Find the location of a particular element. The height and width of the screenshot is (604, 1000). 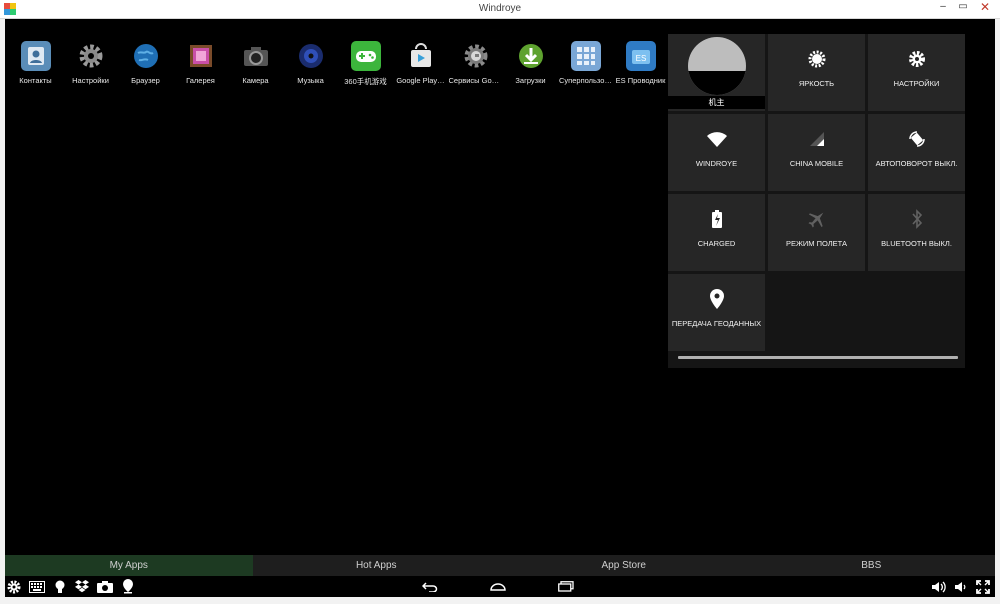

app-settings: Настройки is located at coordinates (90, 64).